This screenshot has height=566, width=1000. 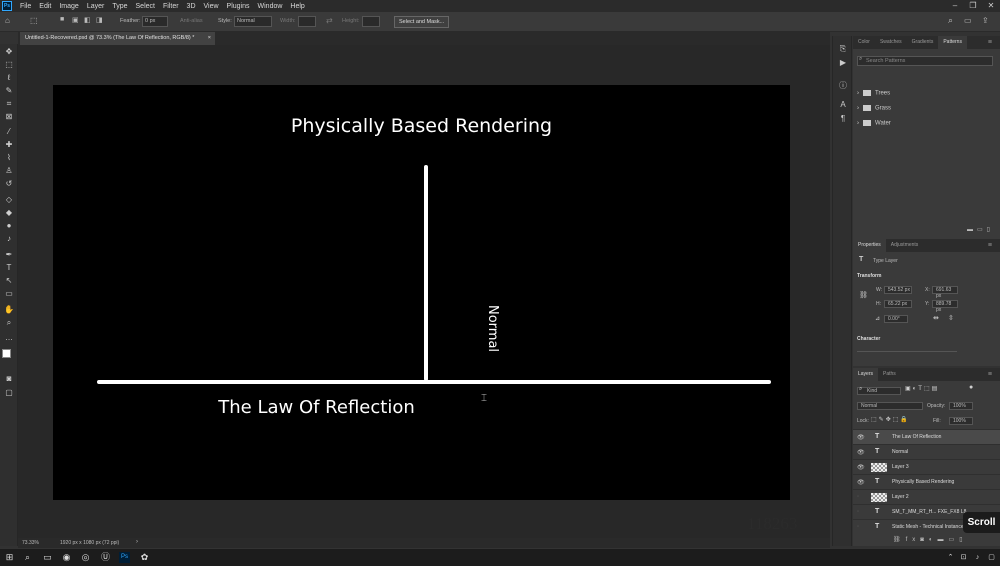 I want to click on eyedropper-tool-icon: ⁄, so click(x=9, y=132).